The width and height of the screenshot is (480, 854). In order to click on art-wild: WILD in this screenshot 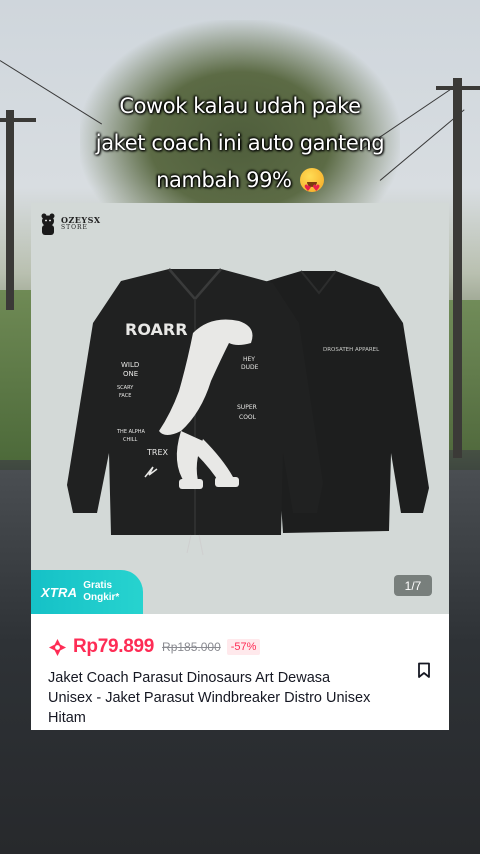, I will do `click(130, 365)`.